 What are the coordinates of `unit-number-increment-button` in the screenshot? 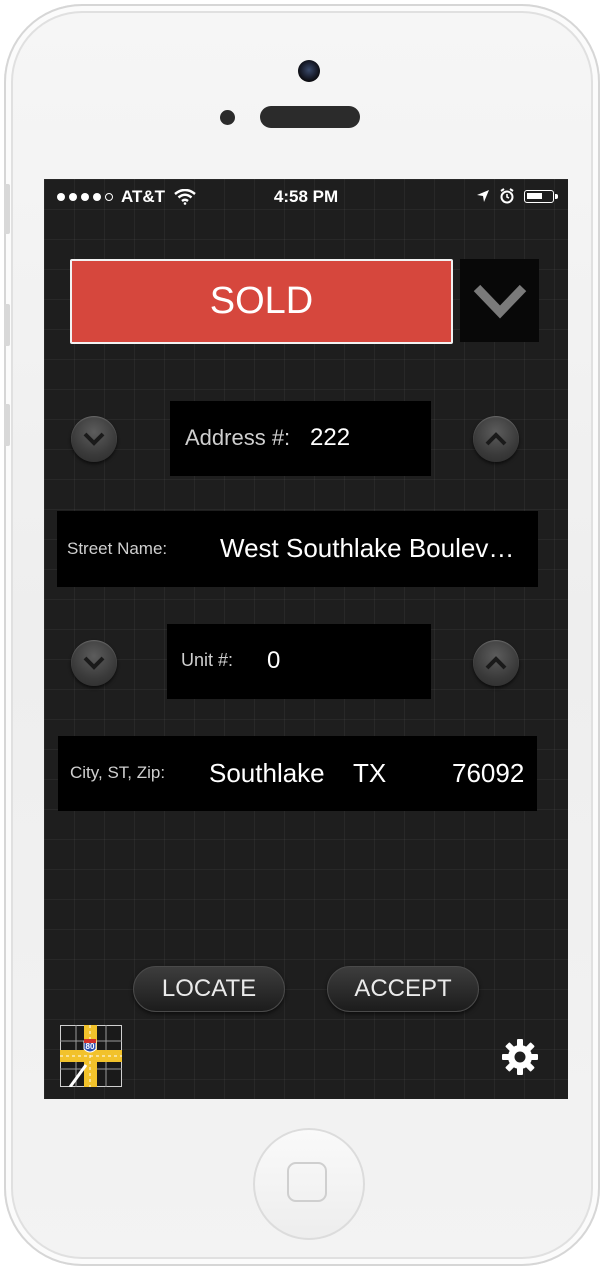 It's located at (496, 663).